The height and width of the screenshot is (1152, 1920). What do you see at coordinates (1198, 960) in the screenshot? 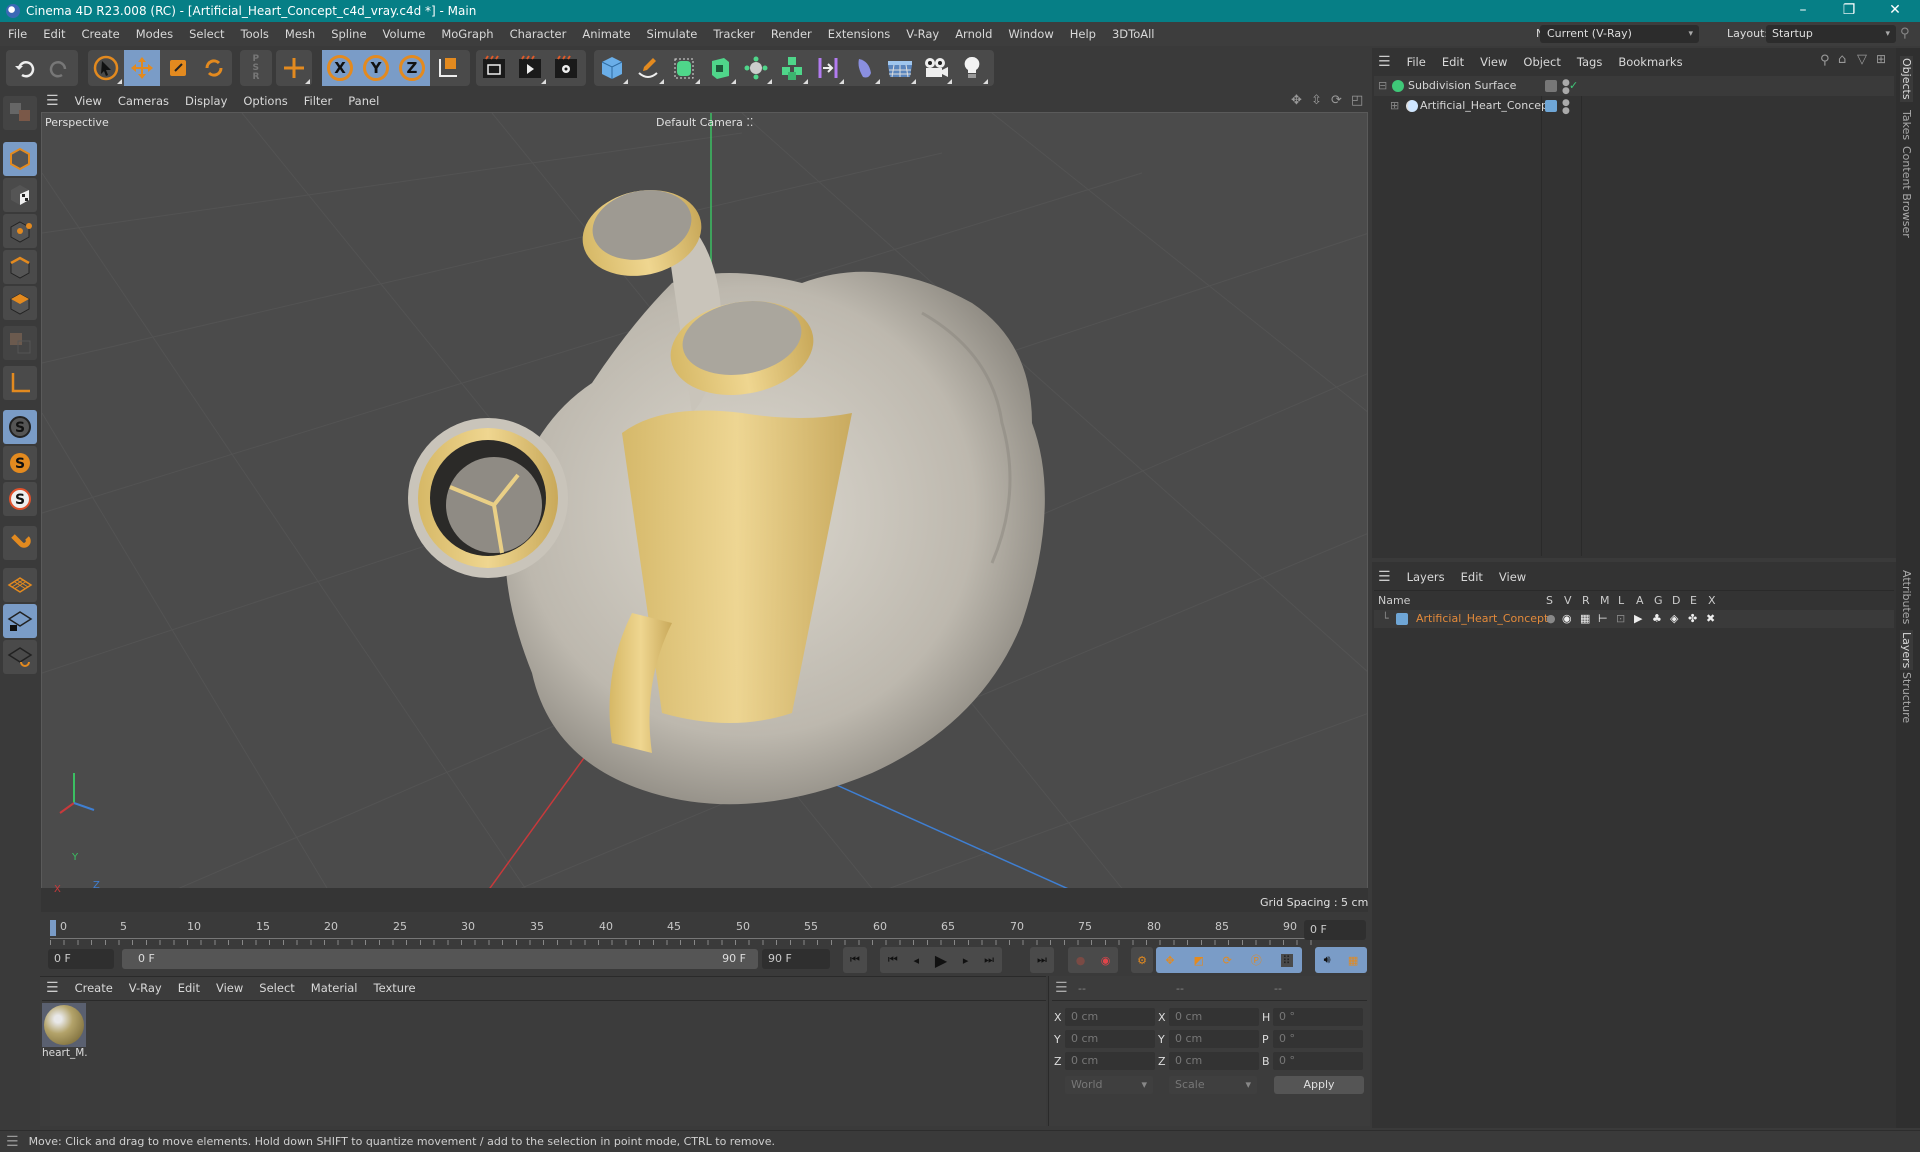
I see `key-scale-icon: ◩` at bounding box center [1198, 960].